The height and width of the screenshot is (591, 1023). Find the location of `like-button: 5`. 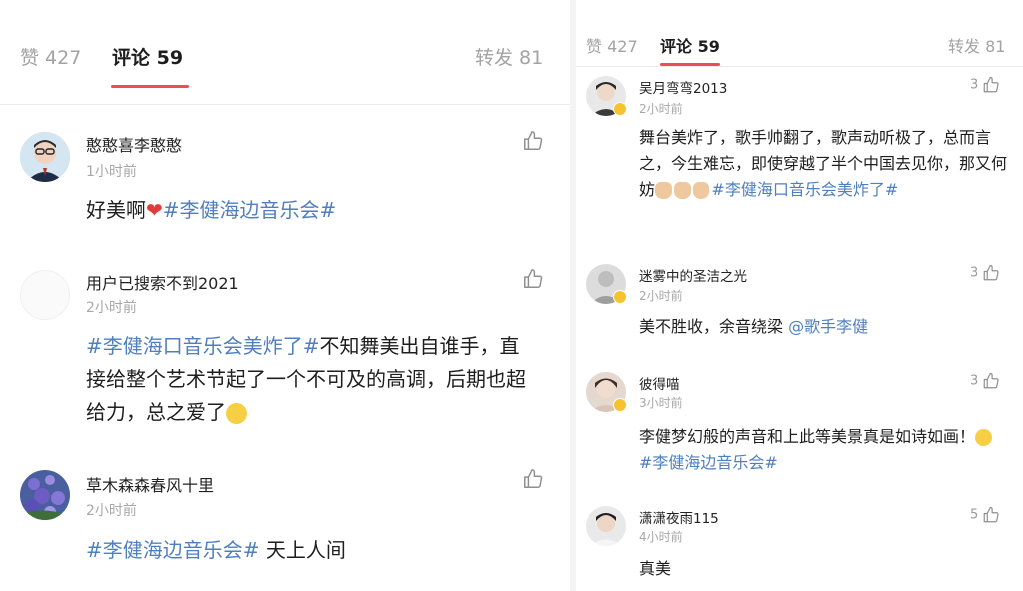

like-button: 5 is located at coordinates (985, 515).